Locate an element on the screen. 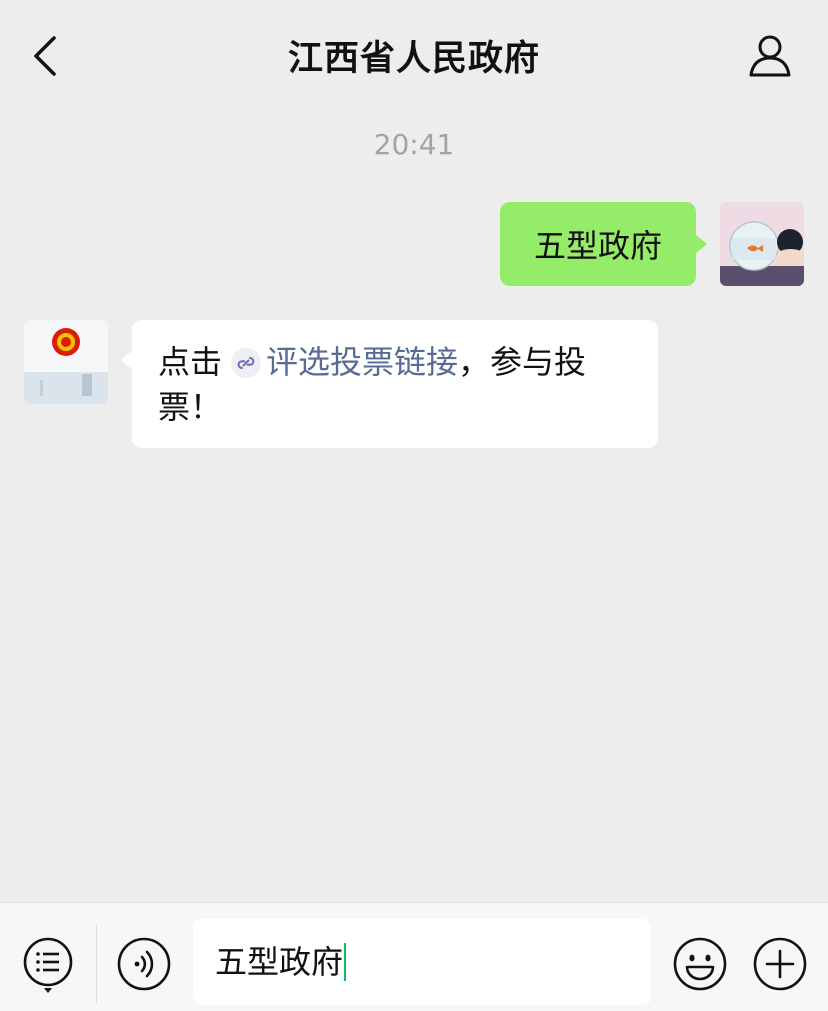 The image size is (828, 1011). chat-header: 江西省人民政府 is located at coordinates (414, 56).